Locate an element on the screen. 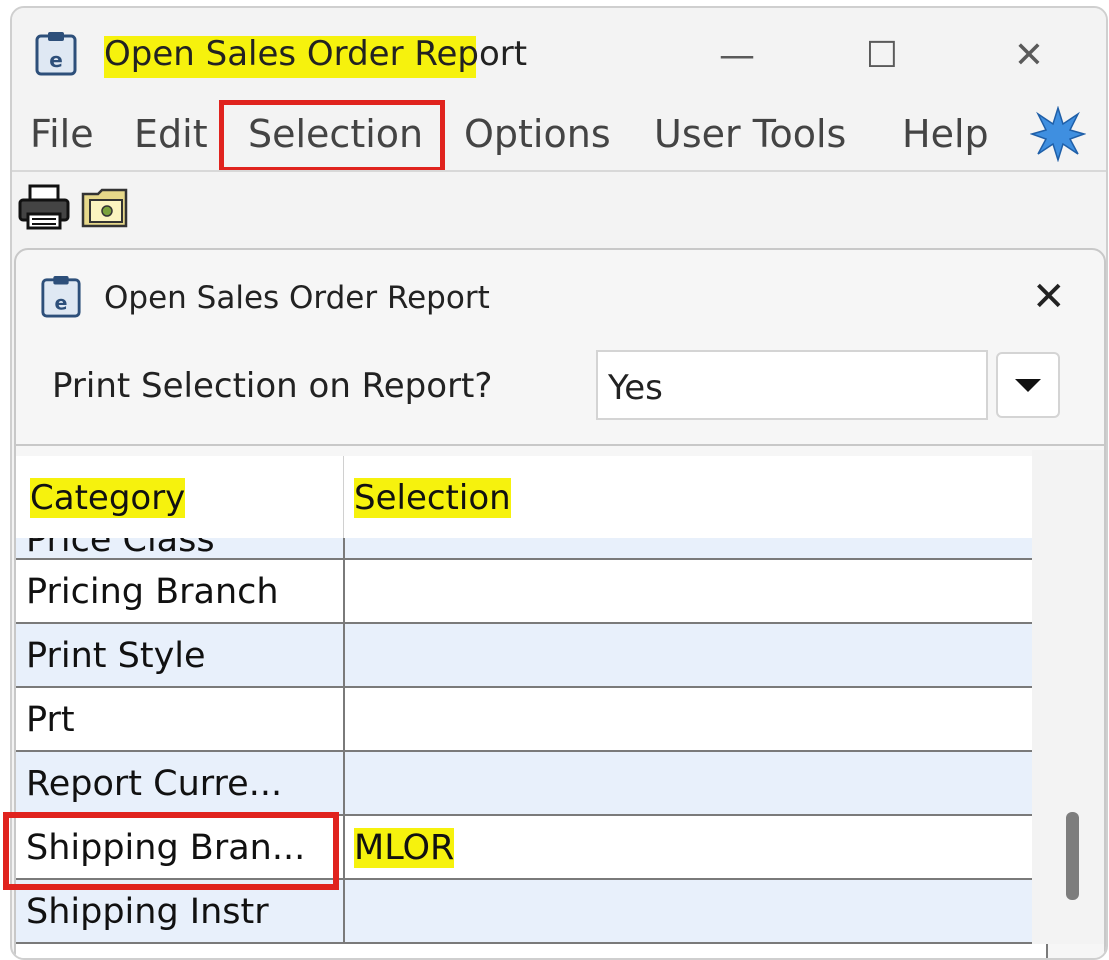 The image size is (1109, 960). print-selection-dropdown-button is located at coordinates (1028, 385).